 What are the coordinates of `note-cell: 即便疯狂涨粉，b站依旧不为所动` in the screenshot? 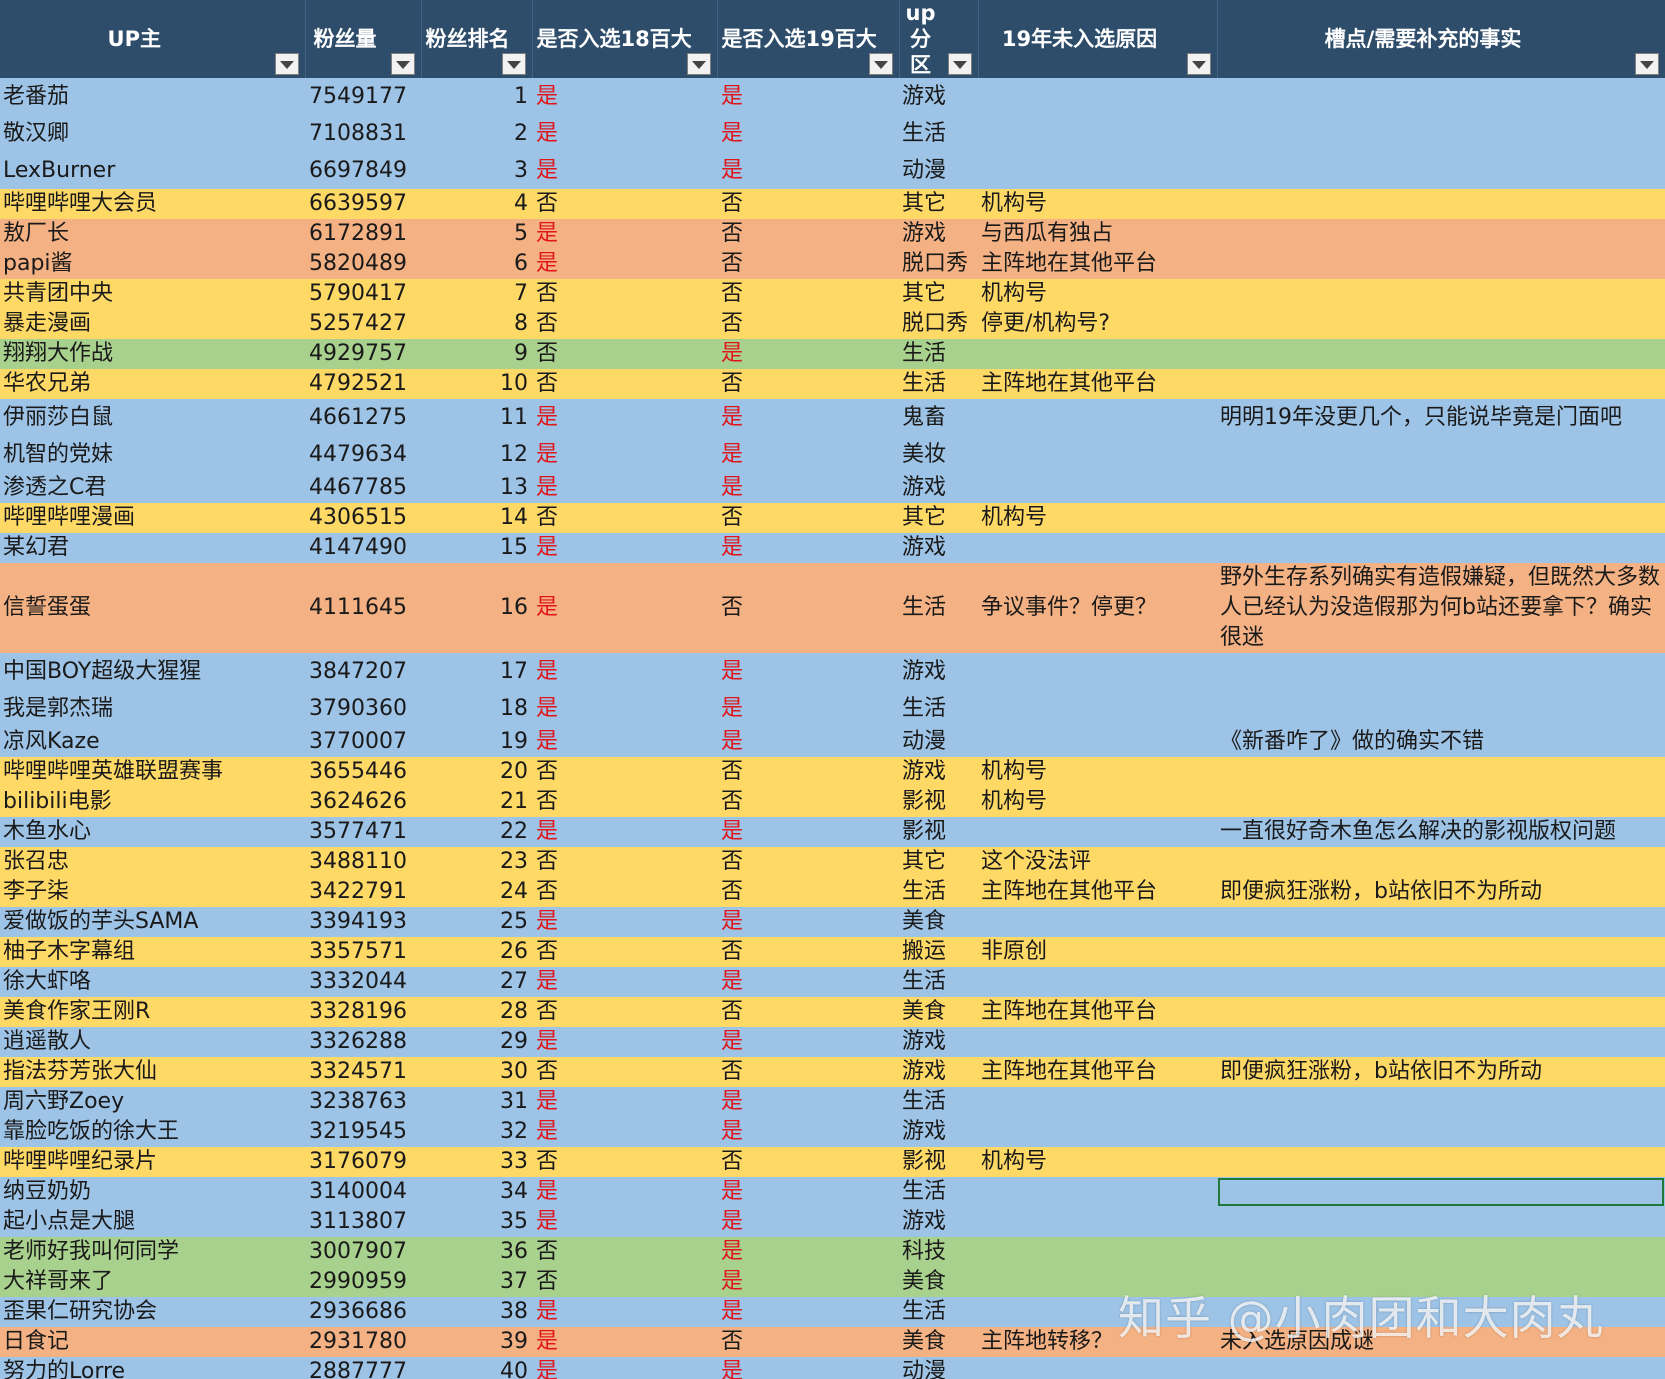 It's located at (1441, 892).